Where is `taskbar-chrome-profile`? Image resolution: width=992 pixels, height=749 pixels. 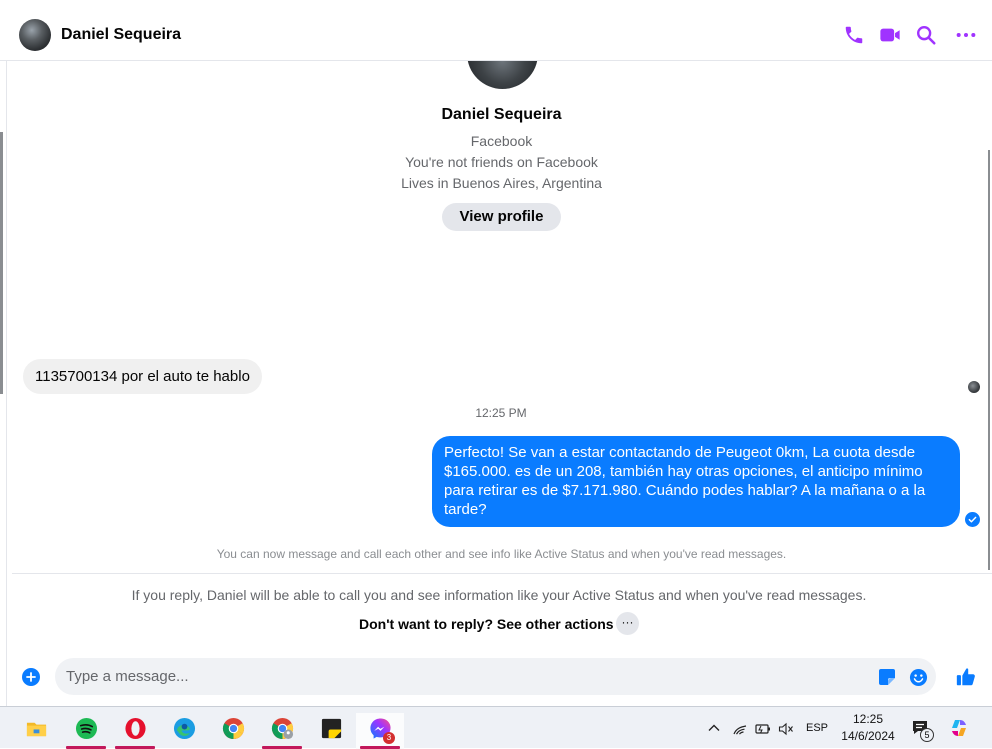
taskbar-chrome-profile is located at coordinates (282, 731).